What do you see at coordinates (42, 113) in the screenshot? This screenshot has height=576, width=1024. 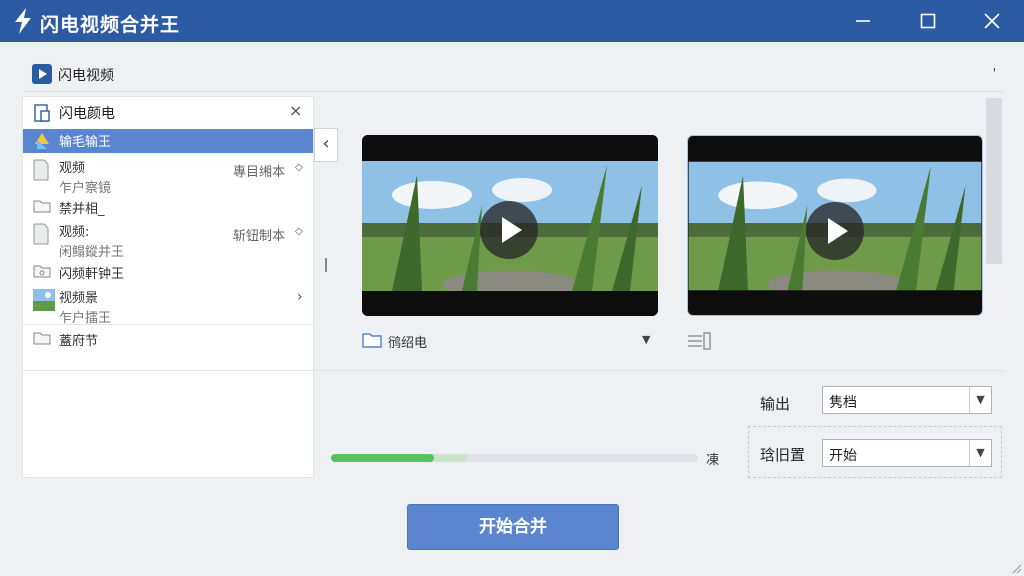 I see `document-icon` at bounding box center [42, 113].